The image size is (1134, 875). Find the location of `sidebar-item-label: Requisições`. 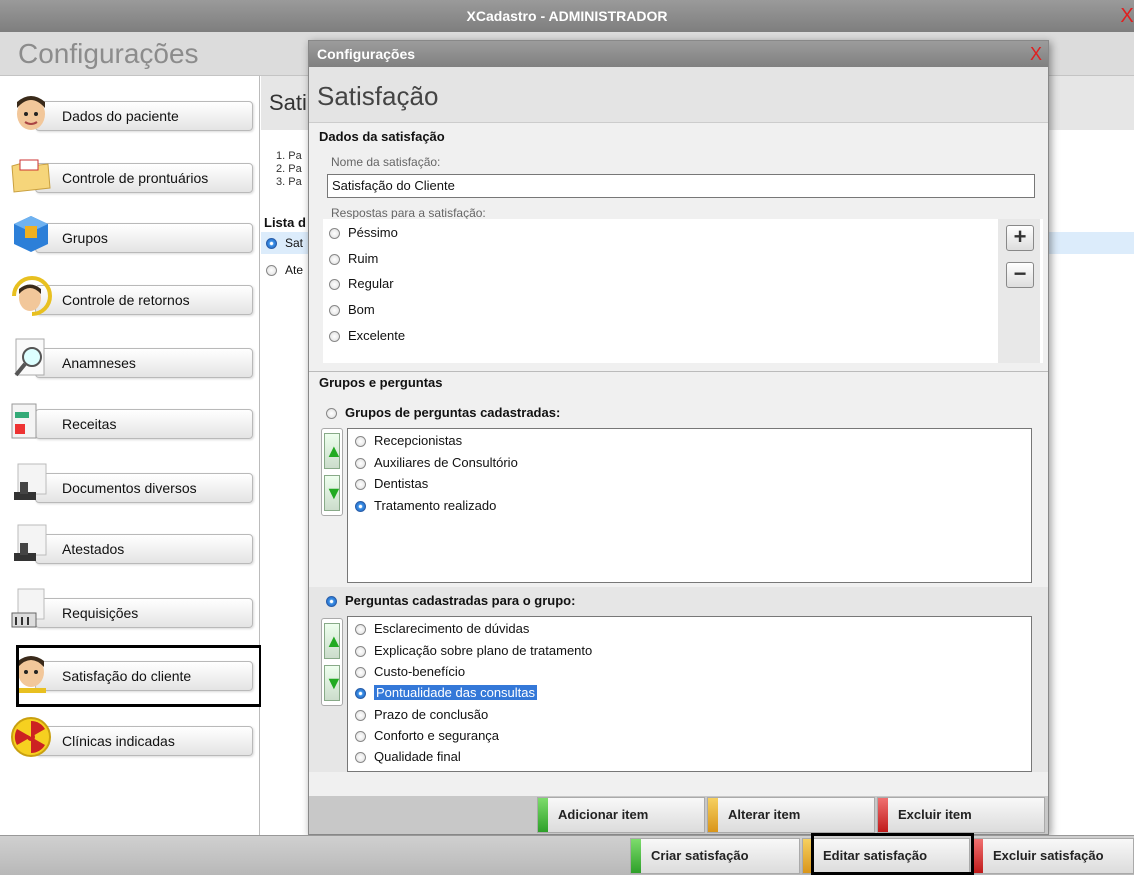

sidebar-item-label: Requisições is located at coordinates (144, 613).